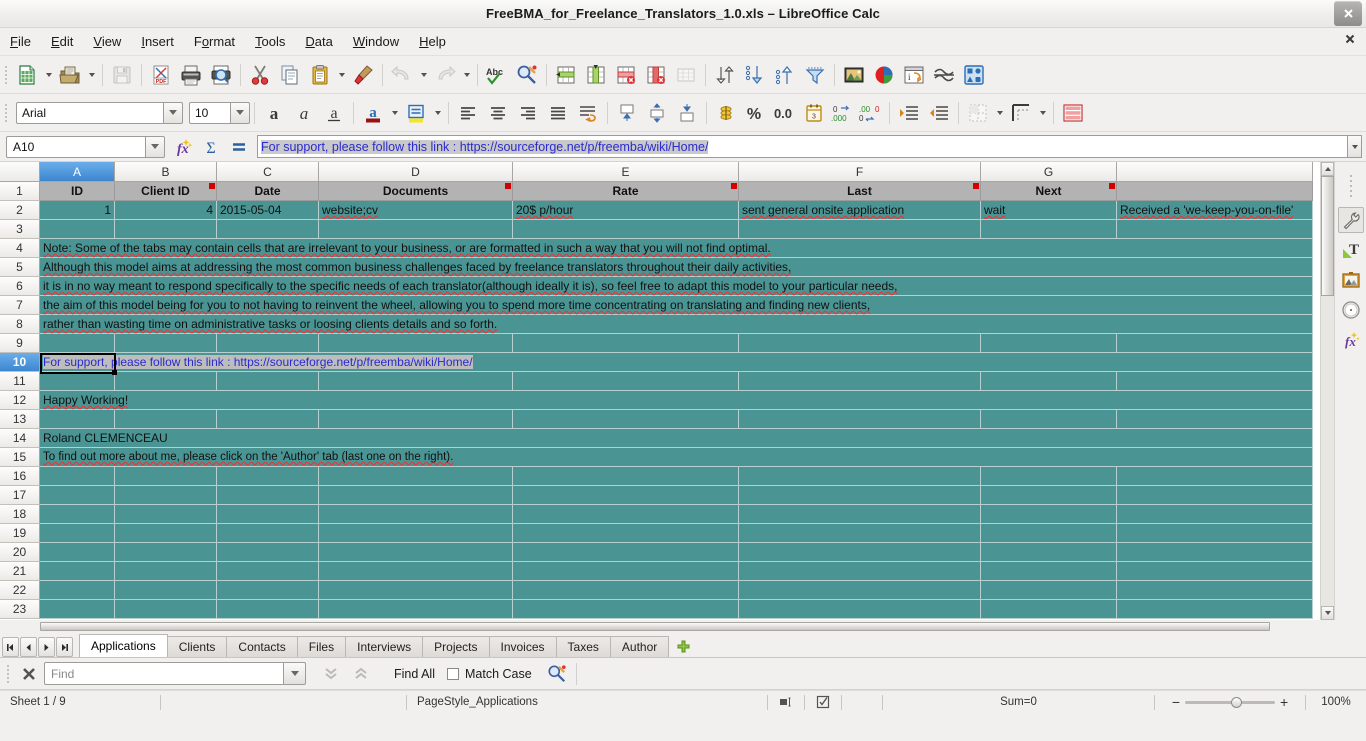  I want to click on insert-chart-icon, so click(884, 75).